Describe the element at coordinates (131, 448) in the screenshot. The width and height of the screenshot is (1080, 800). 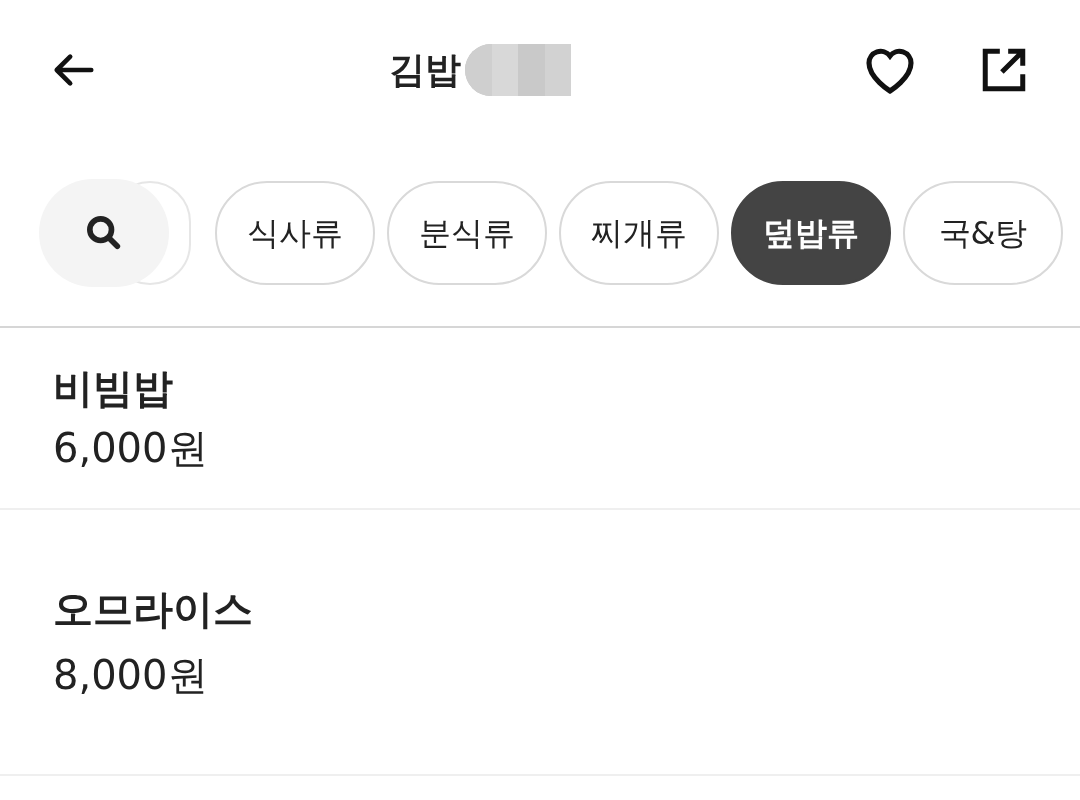
I see `menu-item-price: 6,000원` at that location.